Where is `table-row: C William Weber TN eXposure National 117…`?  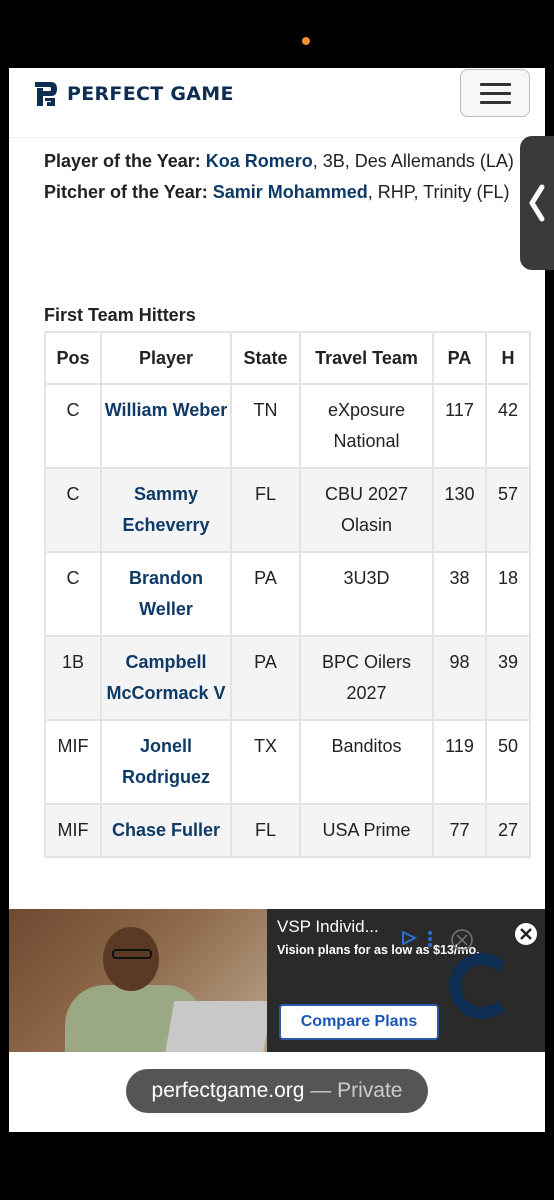
table-row: C William Weber TN eXposure National 117… is located at coordinates (287, 426).